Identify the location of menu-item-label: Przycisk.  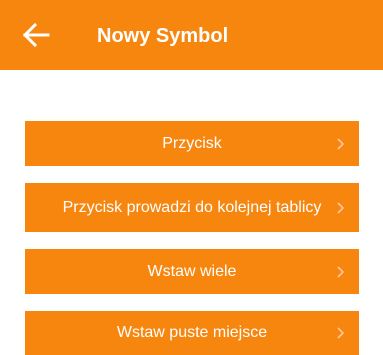
(192, 143).